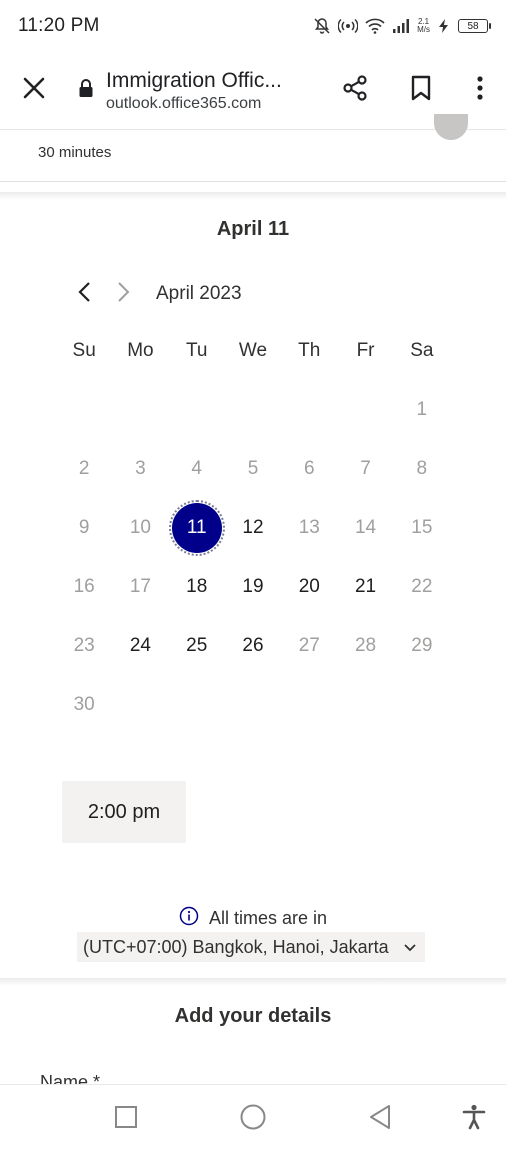 This screenshot has height=1152, width=506. What do you see at coordinates (197, 586) in the screenshot?
I see `calendar-day: 18` at bounding box center [197, 586].